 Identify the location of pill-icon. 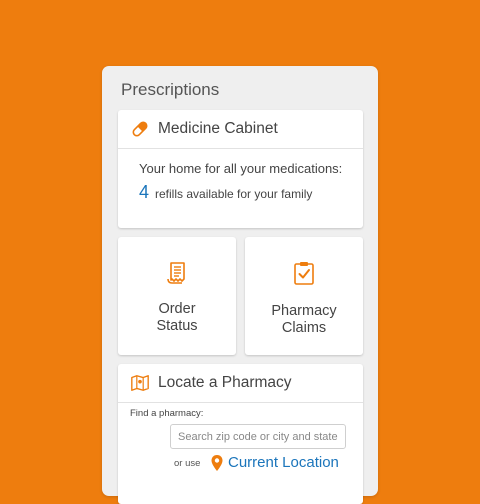
(140, 129).